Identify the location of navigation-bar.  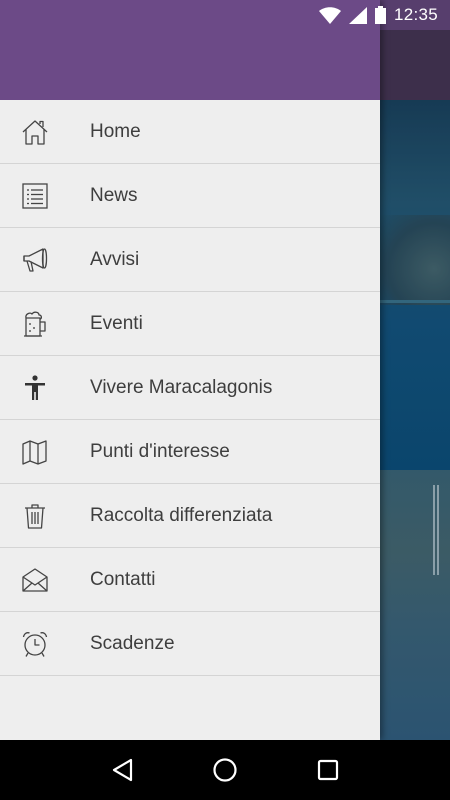
(225, 770).